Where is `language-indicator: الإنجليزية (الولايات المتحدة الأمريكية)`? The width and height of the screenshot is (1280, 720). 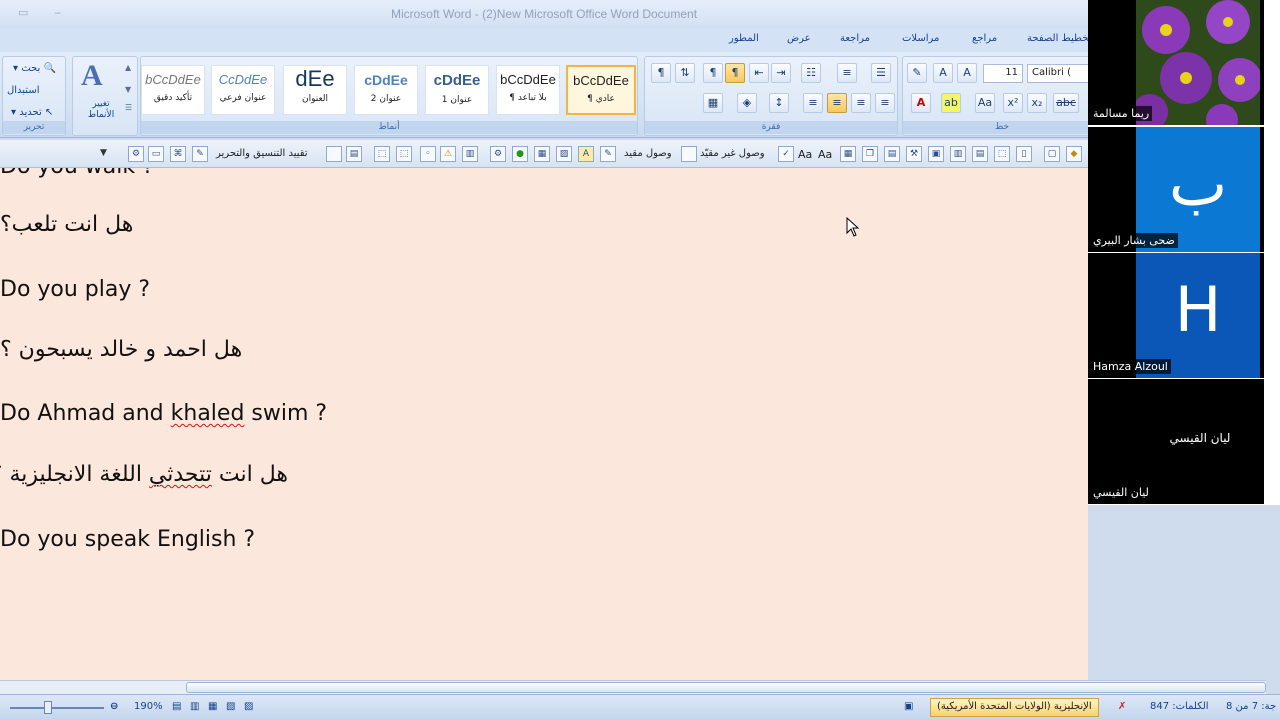
language-indicator: الإنجليزية (الولايات المتحدة الأمريكية) is located at coordinates (1014, 707).